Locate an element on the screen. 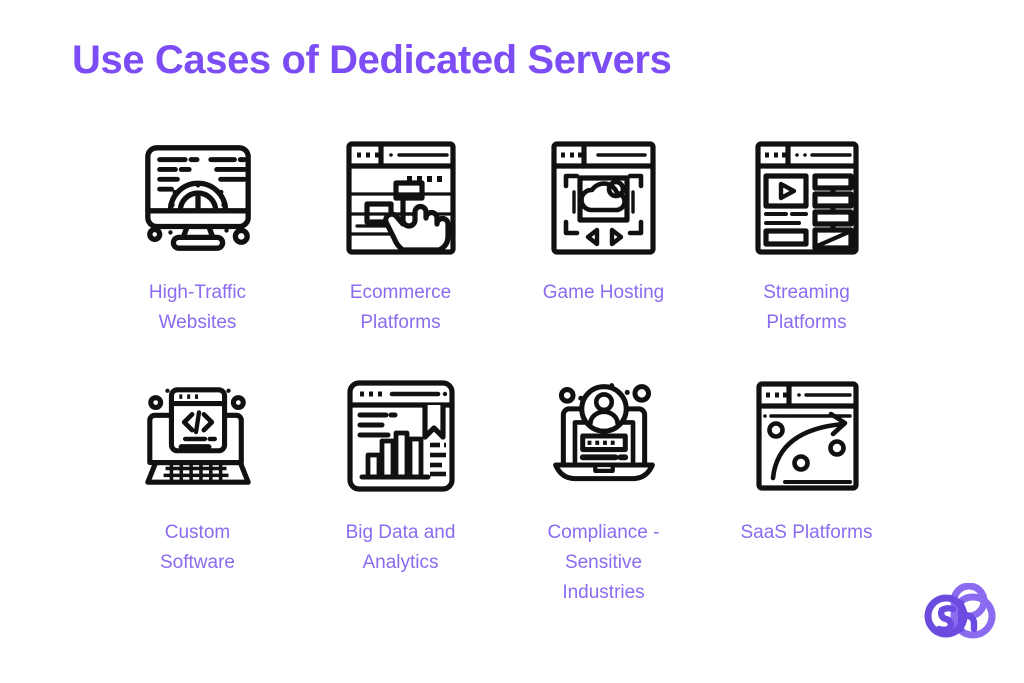  use-case-card-high-traffic-websites: High-Traffic Websites is located at coordinates (197, 243).